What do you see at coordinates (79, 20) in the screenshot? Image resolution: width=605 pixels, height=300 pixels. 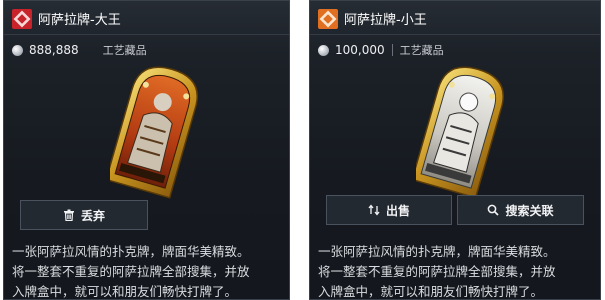 I see `item-title: 阿萨拉牌-大王` at bounding box center [79, 20].